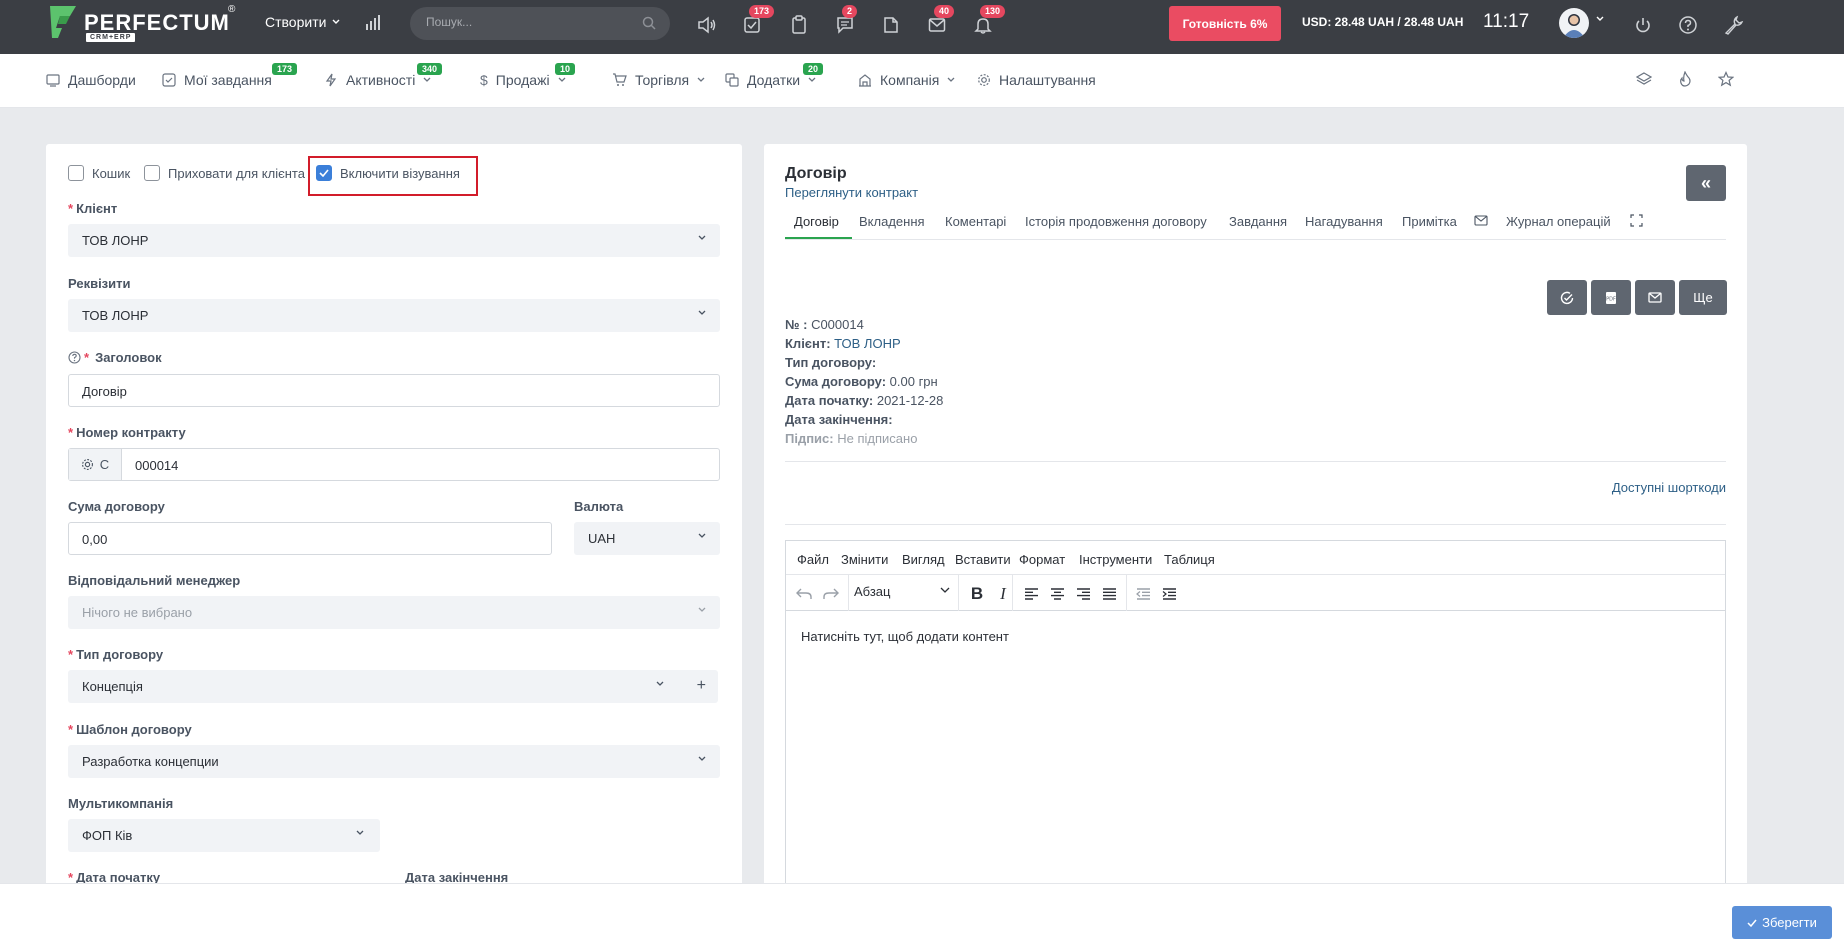  I want to click on bold-icon: B, so click(977, 594).